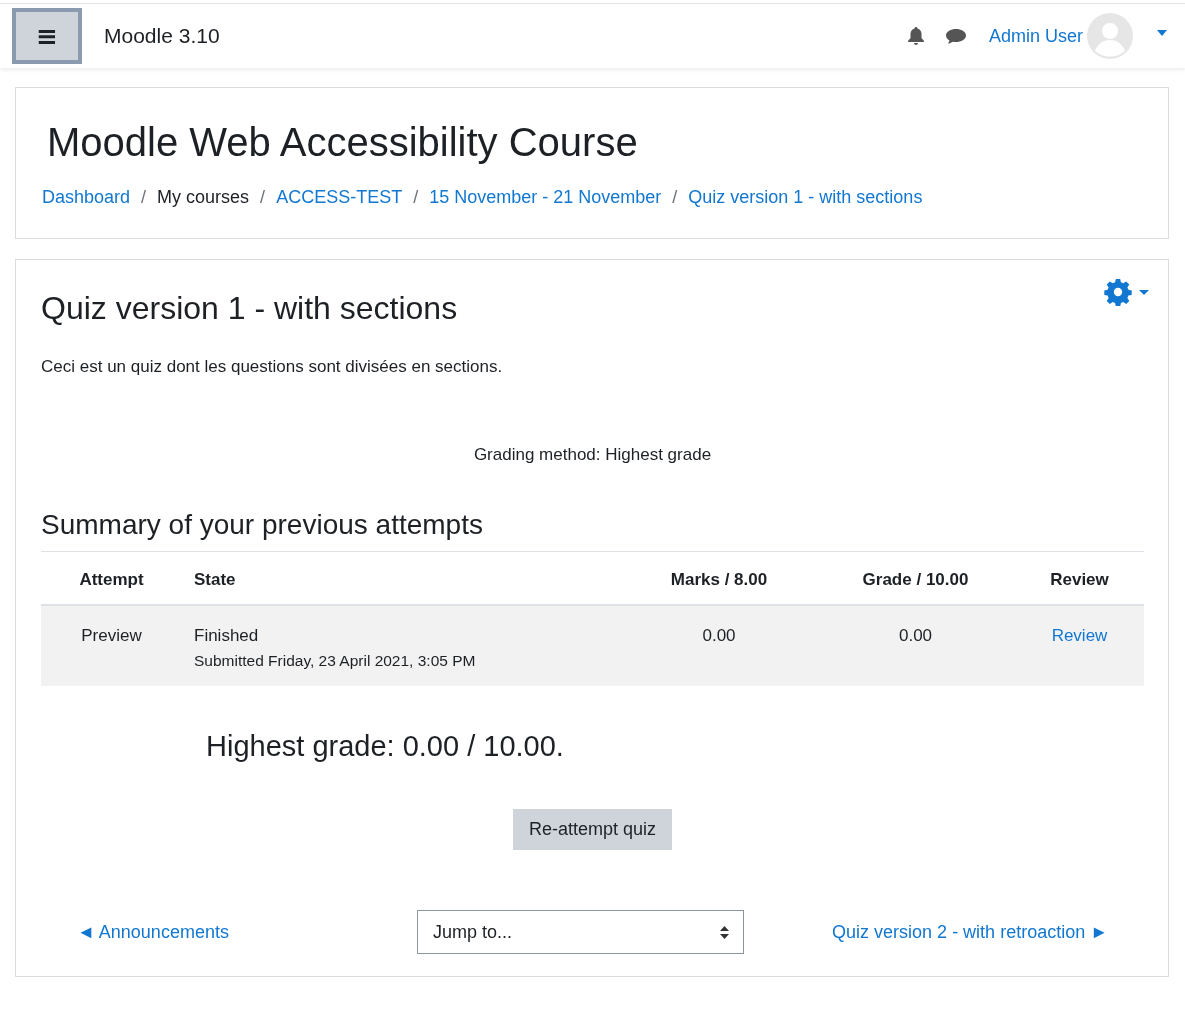  Describe the element at coordinates (592, 829) in the screenshot. I see `reattempt-button: Re-attempt quiz` at that location.